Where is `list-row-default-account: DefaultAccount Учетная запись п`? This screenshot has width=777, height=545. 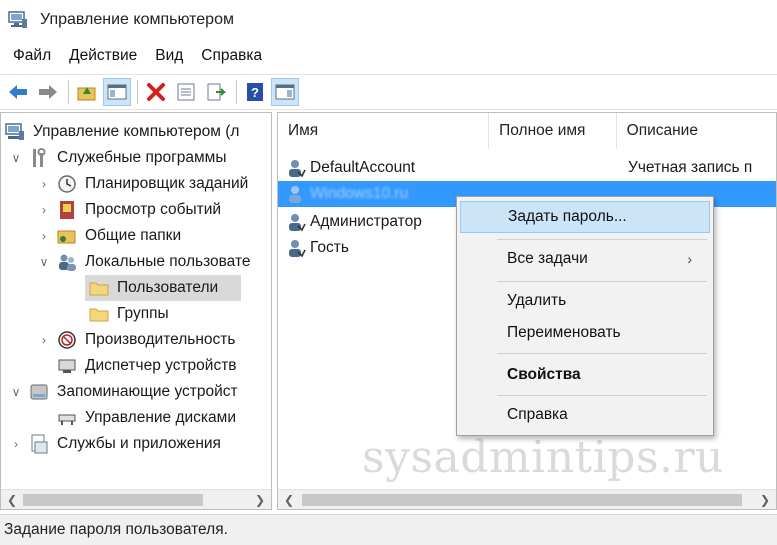
list-row-default-account: DefaultAccount Учетная запись п is located at coordinates (527, 168).